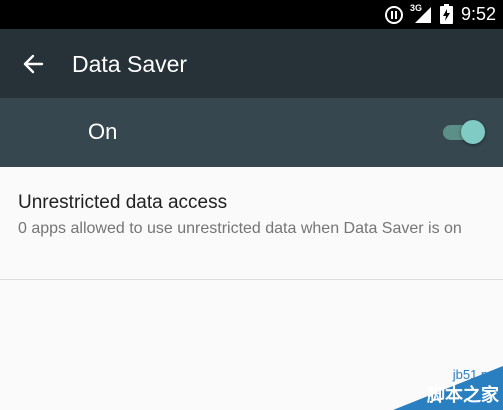 Image resolution: width=503 pixels, height=410 pixels. What do you see at coordinates (478, 14) in the screenshot?
I see `clock: 9:52` at bounding box center [478, 14].